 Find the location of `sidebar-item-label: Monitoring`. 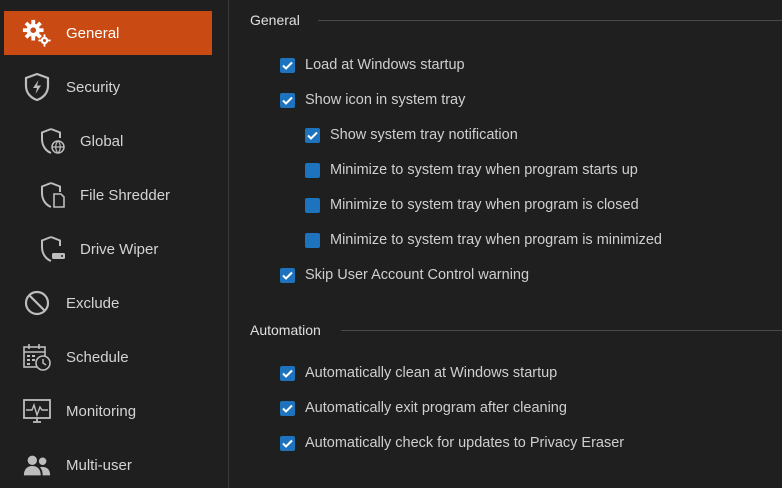

sidebar-item-label: Monitoring is located at coordinates (101, 411).